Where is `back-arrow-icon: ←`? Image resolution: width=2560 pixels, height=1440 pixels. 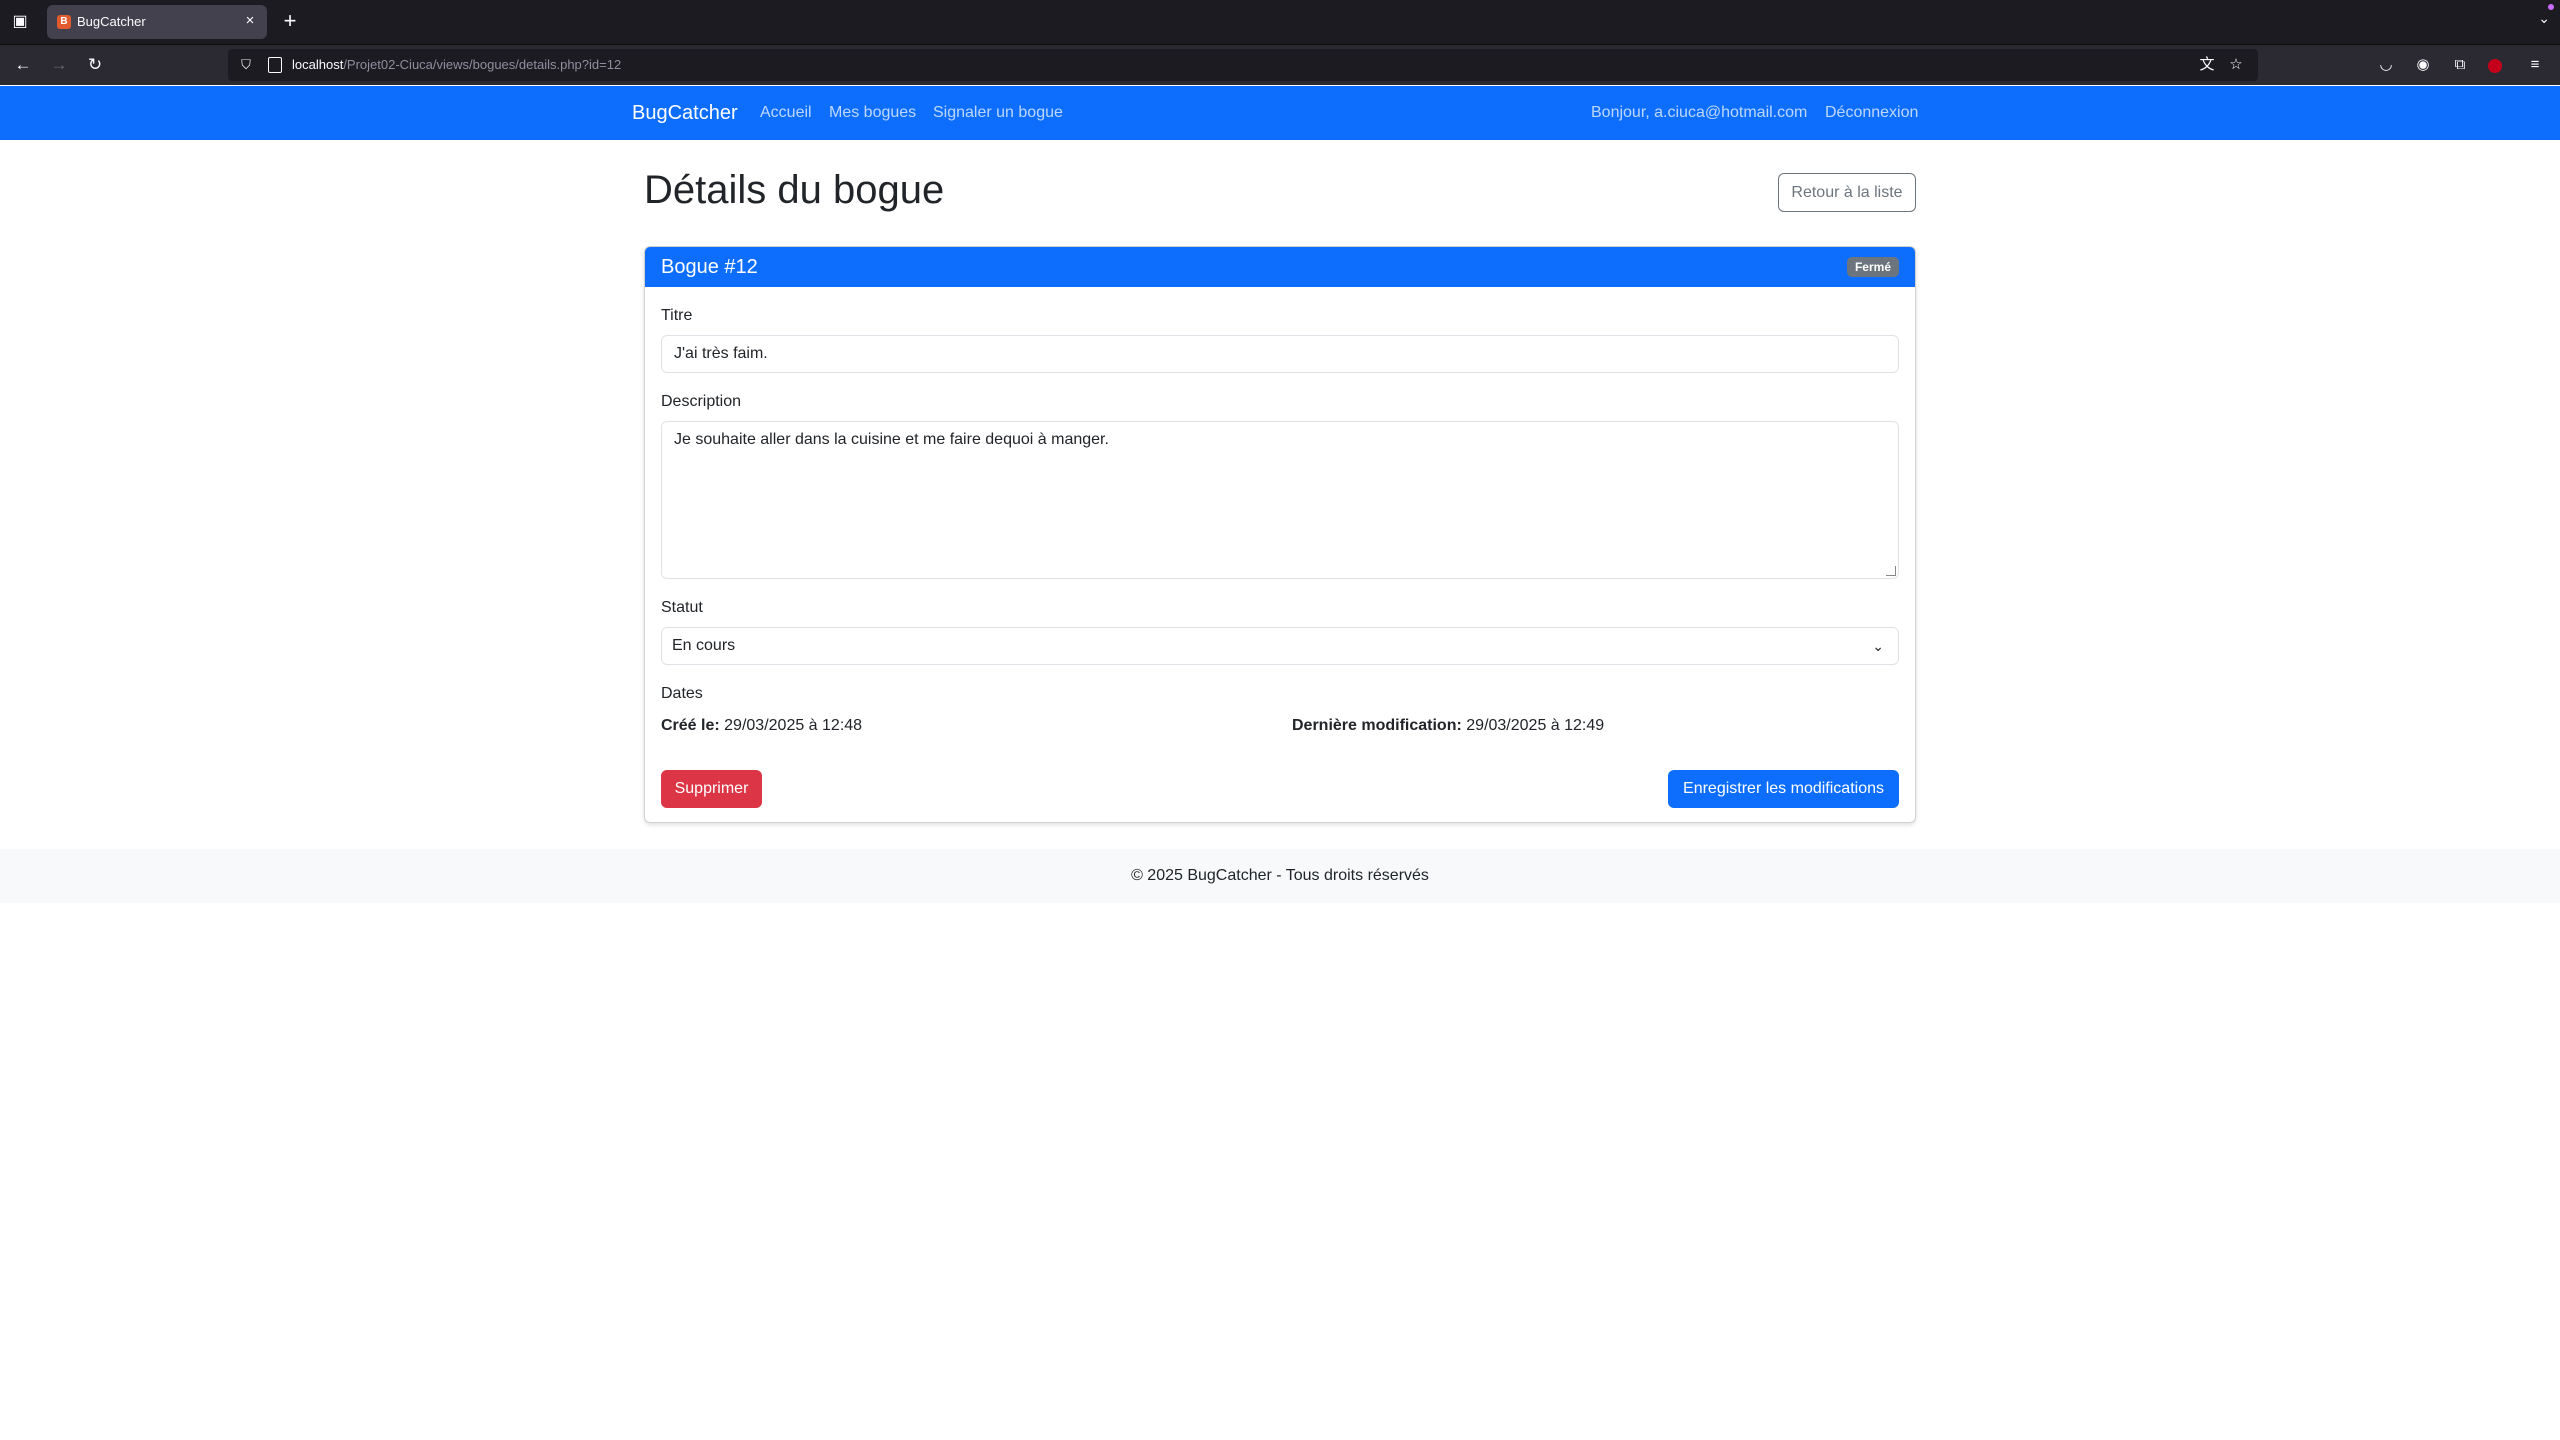 back-arrow-icon: ← is located at coordinates (23, 65).